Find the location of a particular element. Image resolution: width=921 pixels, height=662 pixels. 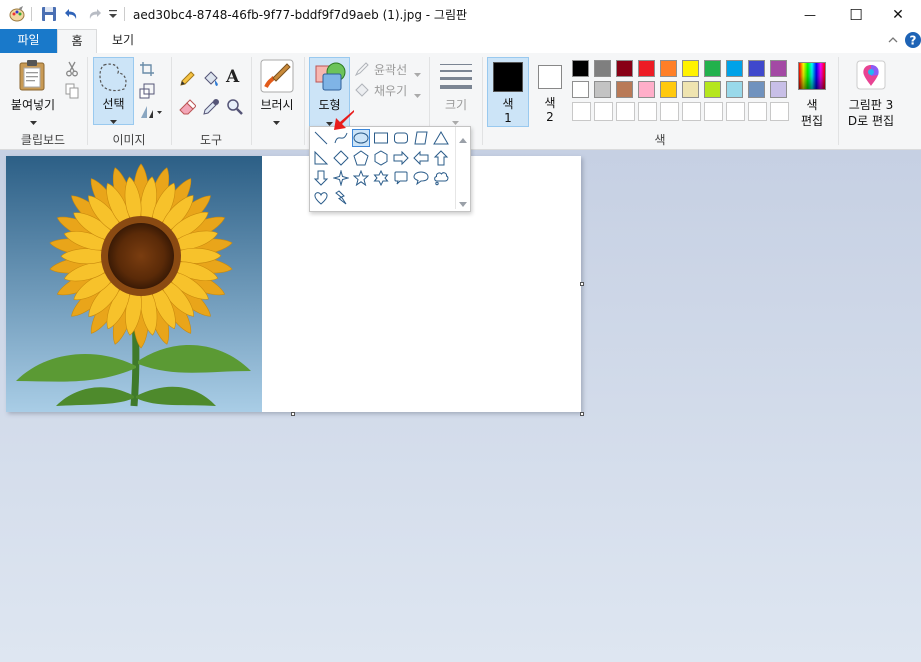

five-point-star-shape-icon is located at coordinates (361, 178).